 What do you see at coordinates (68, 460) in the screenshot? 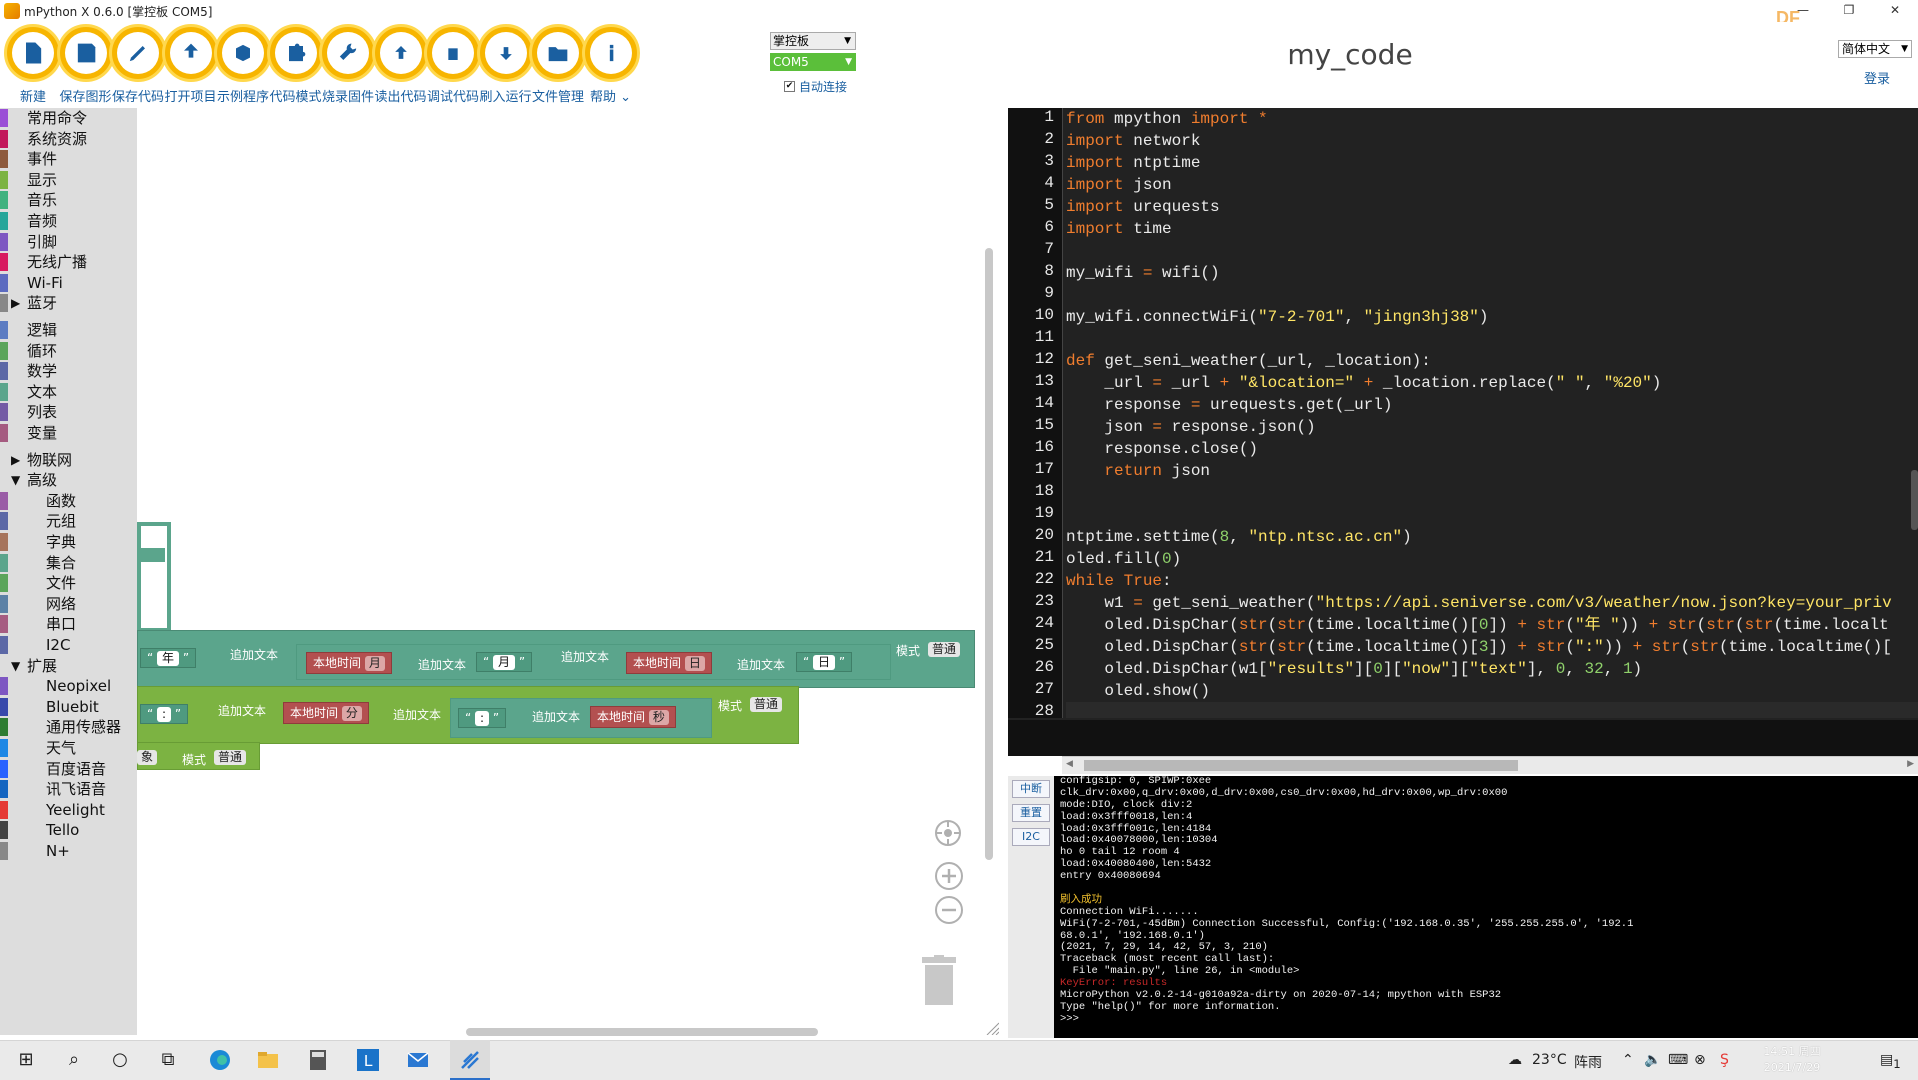
I see `sidebar-category: ▶ 物联网` at bounding box center [68, 460].